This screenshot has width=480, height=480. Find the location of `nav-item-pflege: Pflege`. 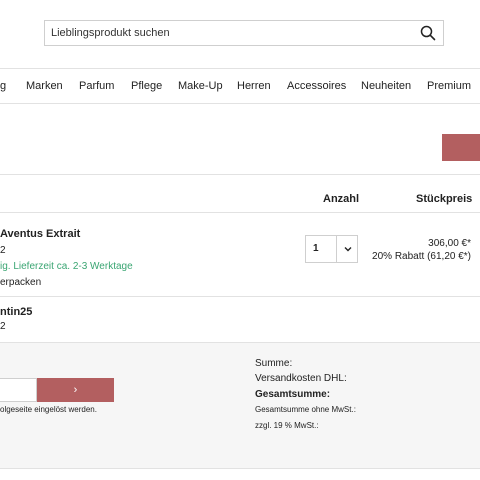

nav-item-pflege: Pflege is located at coordinates (146, 86).